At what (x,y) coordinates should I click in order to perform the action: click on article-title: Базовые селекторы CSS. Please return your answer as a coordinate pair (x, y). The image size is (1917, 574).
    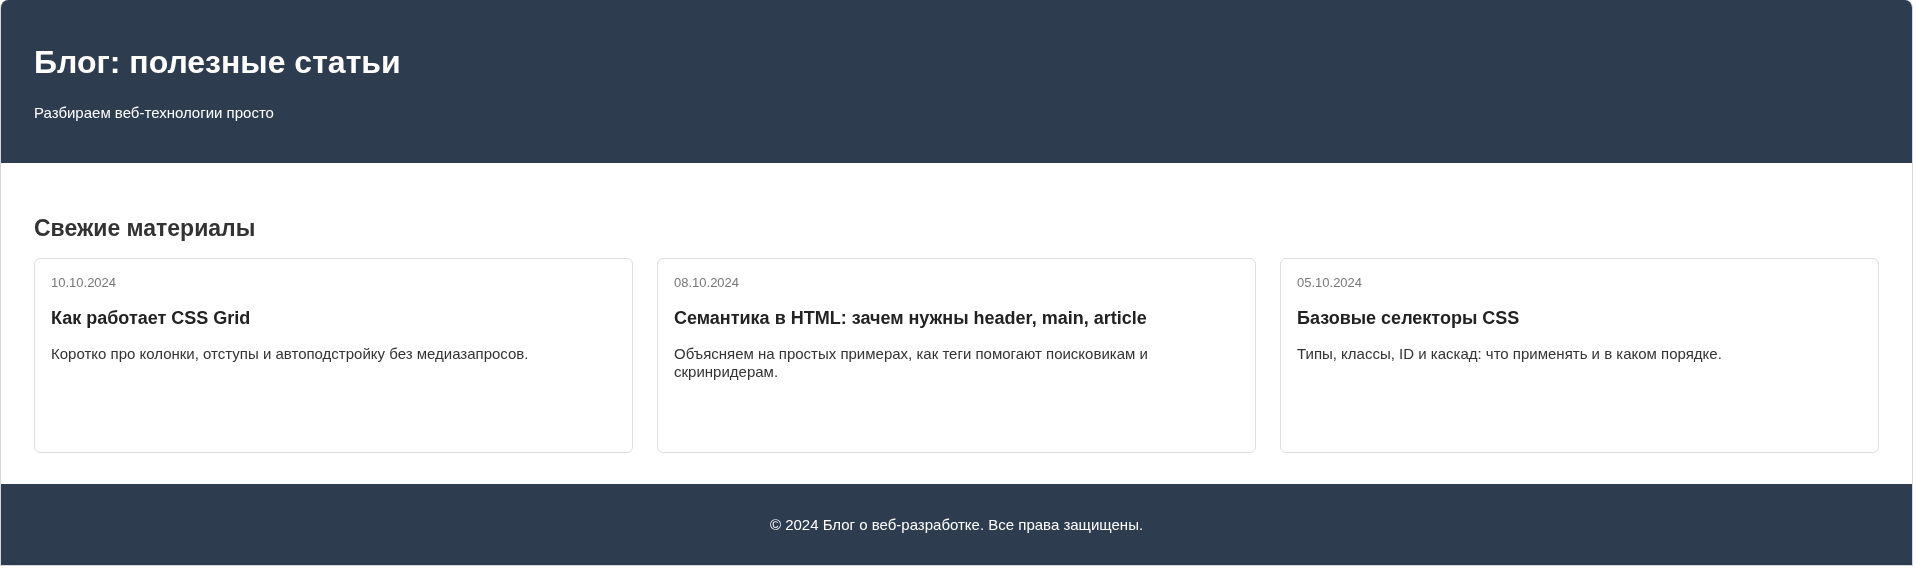
    Looking at the image, I should click on (1409, 318).